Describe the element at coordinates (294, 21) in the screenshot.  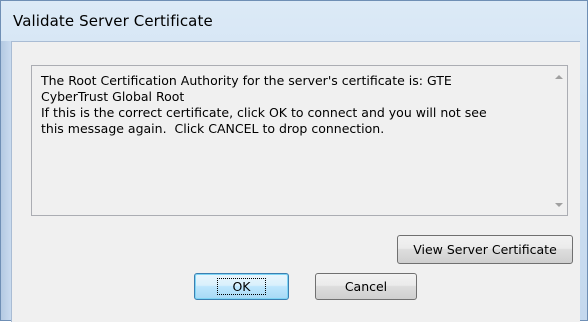
I see `title-bar: Validate Server Certificate` at that location.